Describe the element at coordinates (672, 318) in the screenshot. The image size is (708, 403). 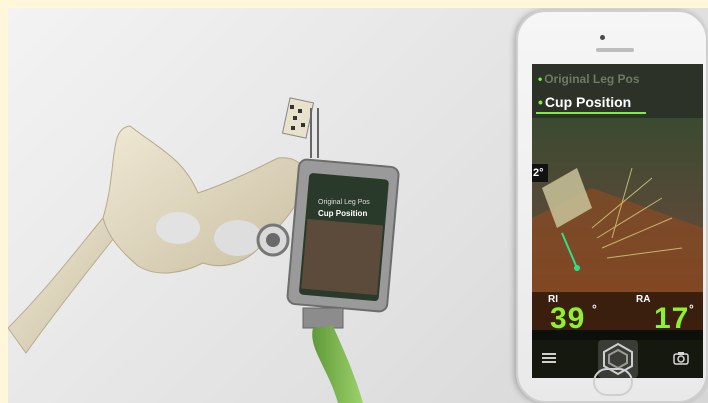
I see `ra-value: 17` at that location.